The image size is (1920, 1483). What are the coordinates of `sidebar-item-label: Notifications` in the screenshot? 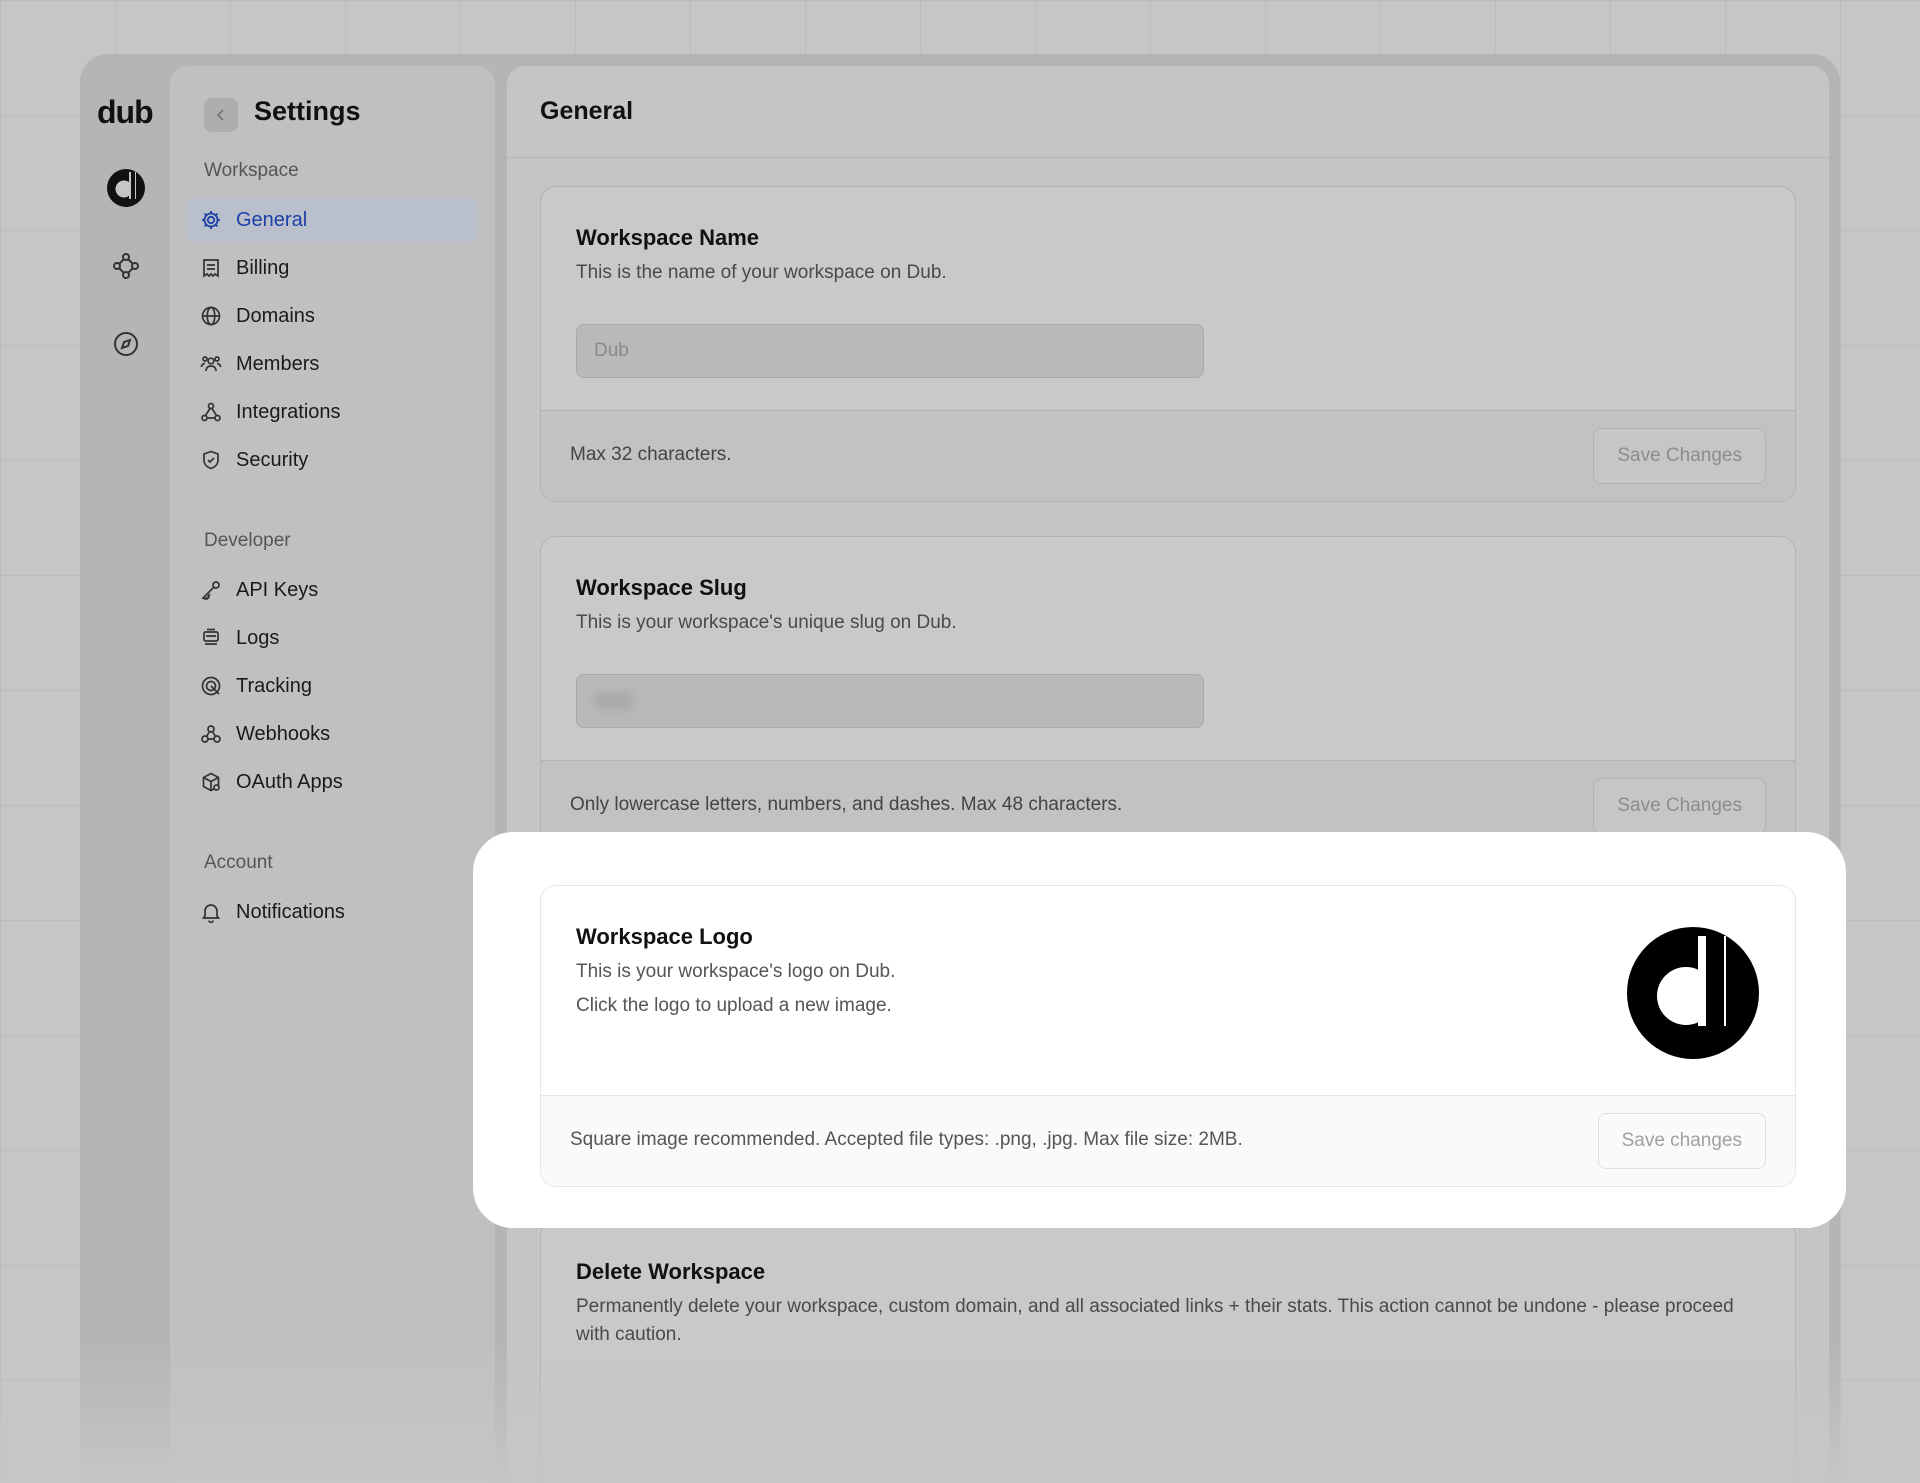 It's located at (290, 911).